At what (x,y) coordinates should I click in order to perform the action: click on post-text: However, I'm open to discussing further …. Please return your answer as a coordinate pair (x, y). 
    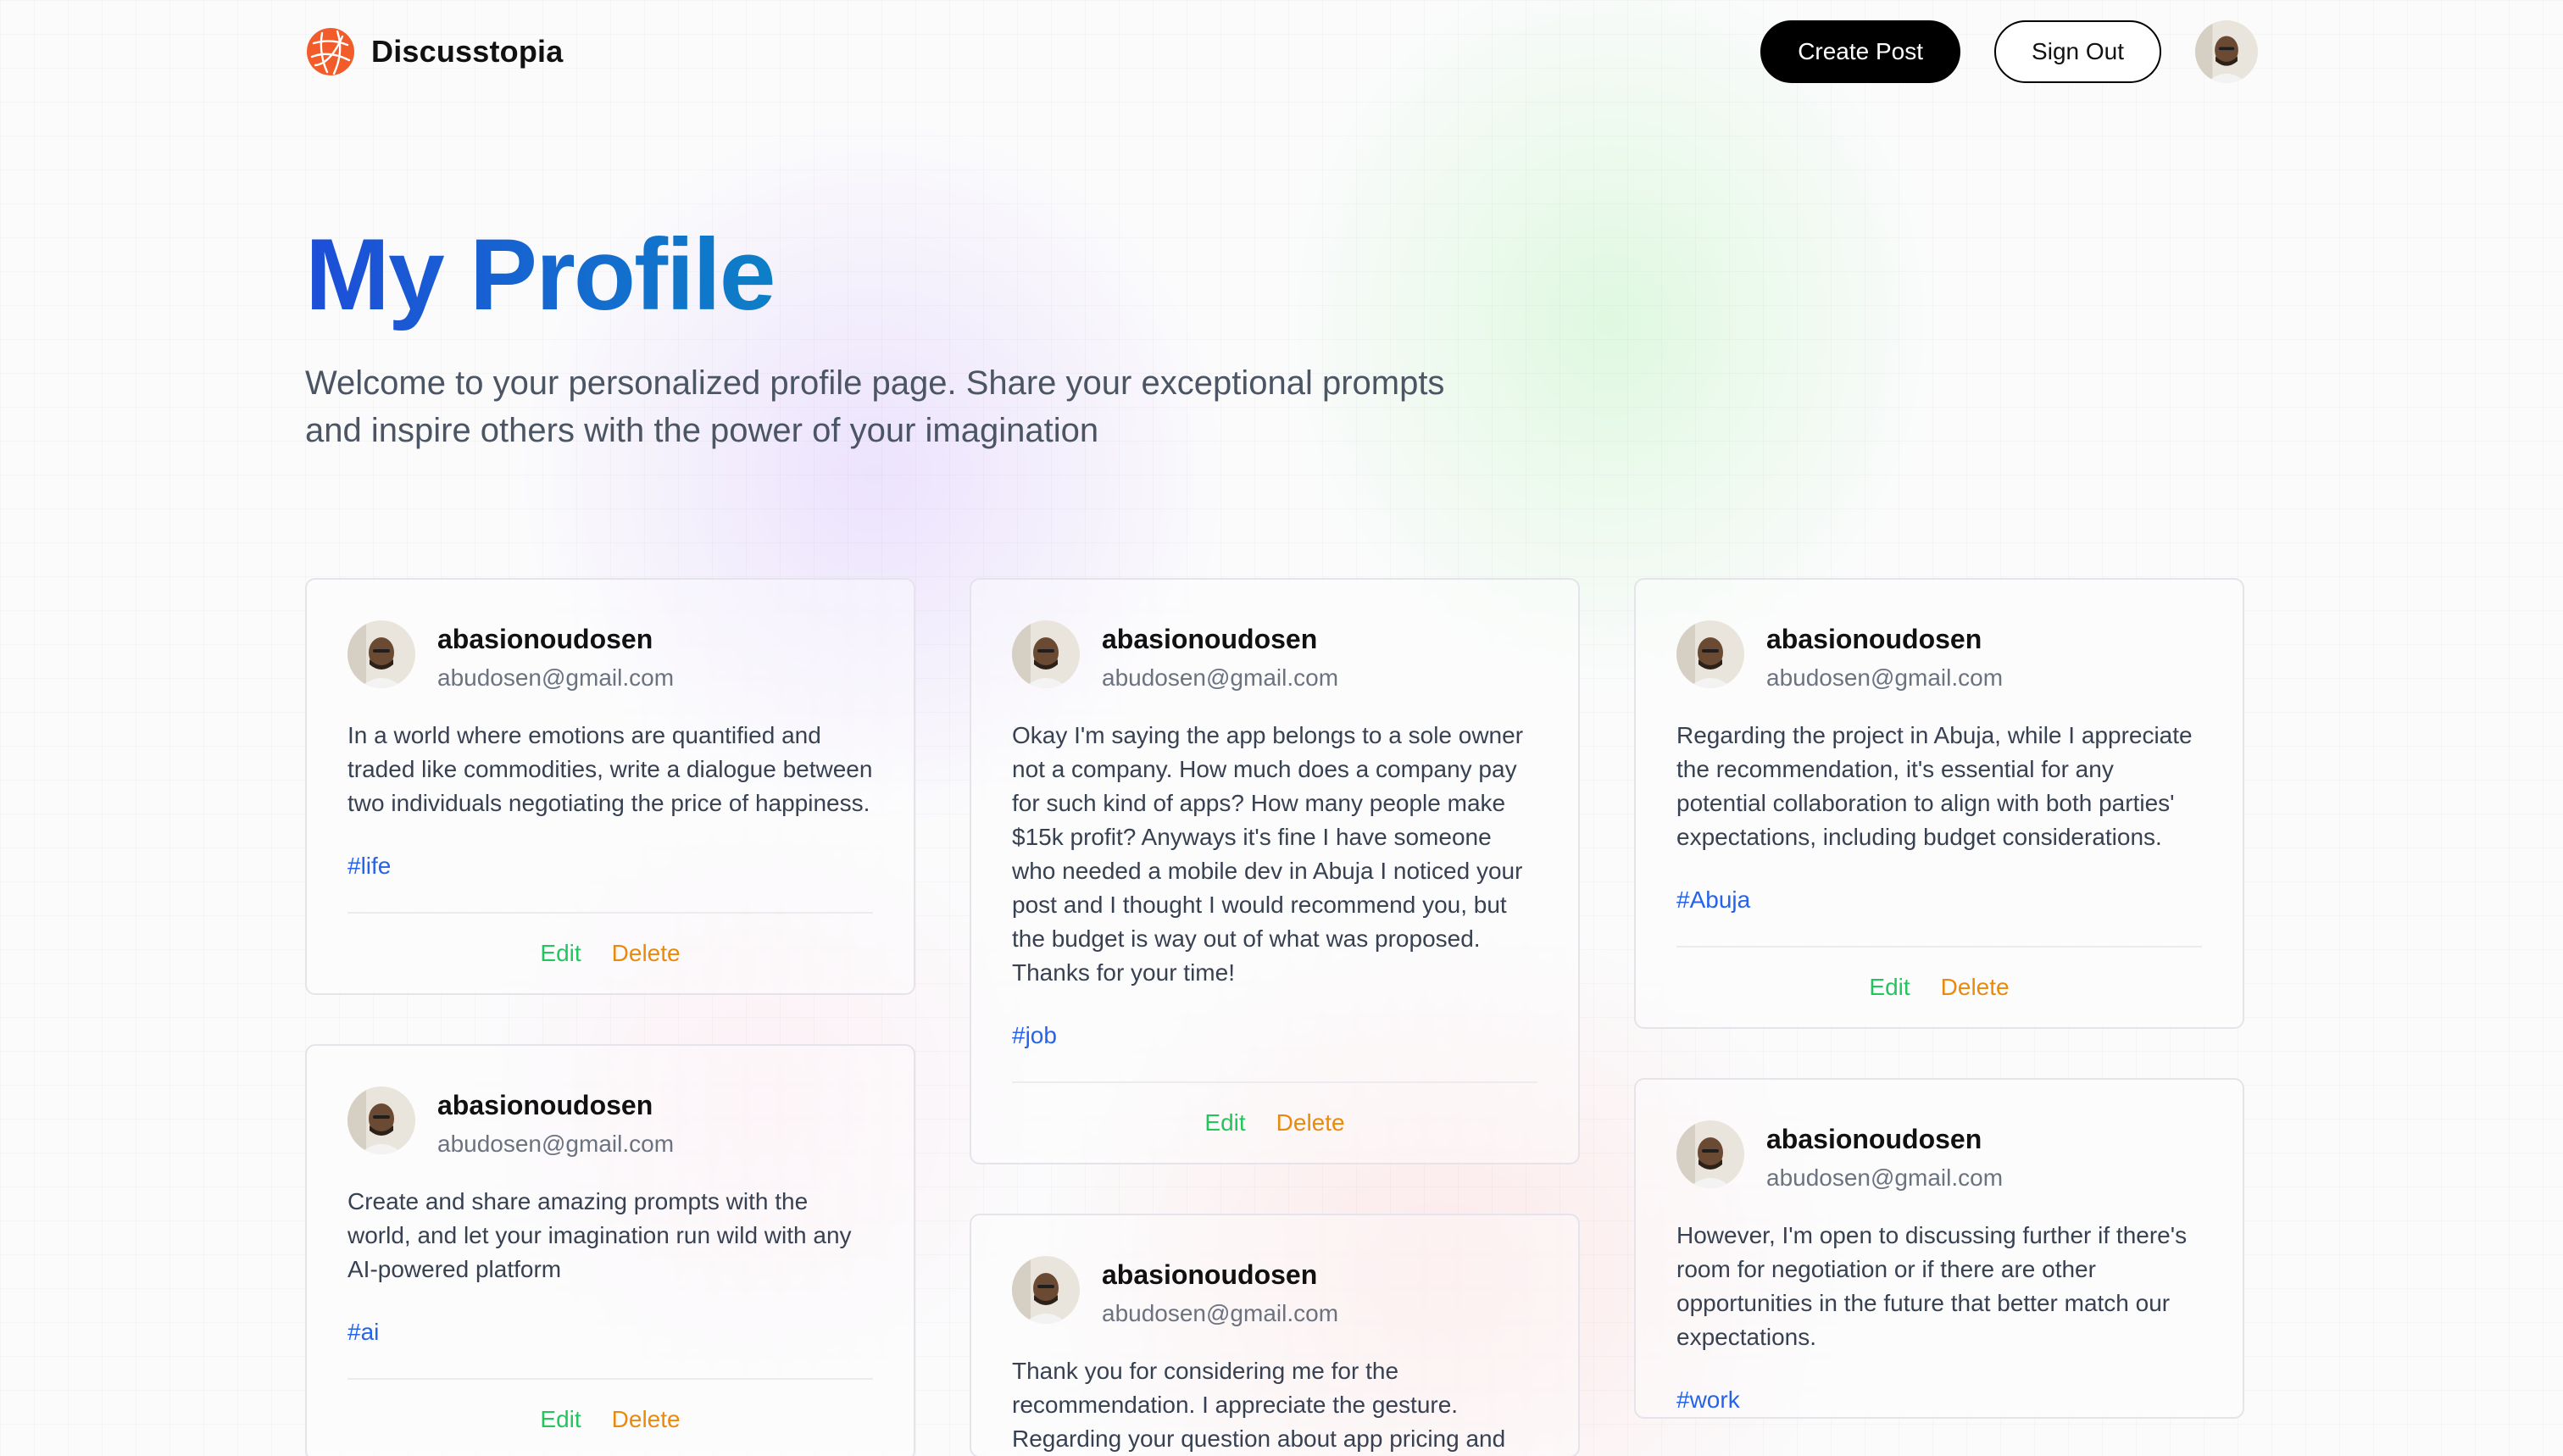
    Looking at the image, I should click on (1932, 1286).